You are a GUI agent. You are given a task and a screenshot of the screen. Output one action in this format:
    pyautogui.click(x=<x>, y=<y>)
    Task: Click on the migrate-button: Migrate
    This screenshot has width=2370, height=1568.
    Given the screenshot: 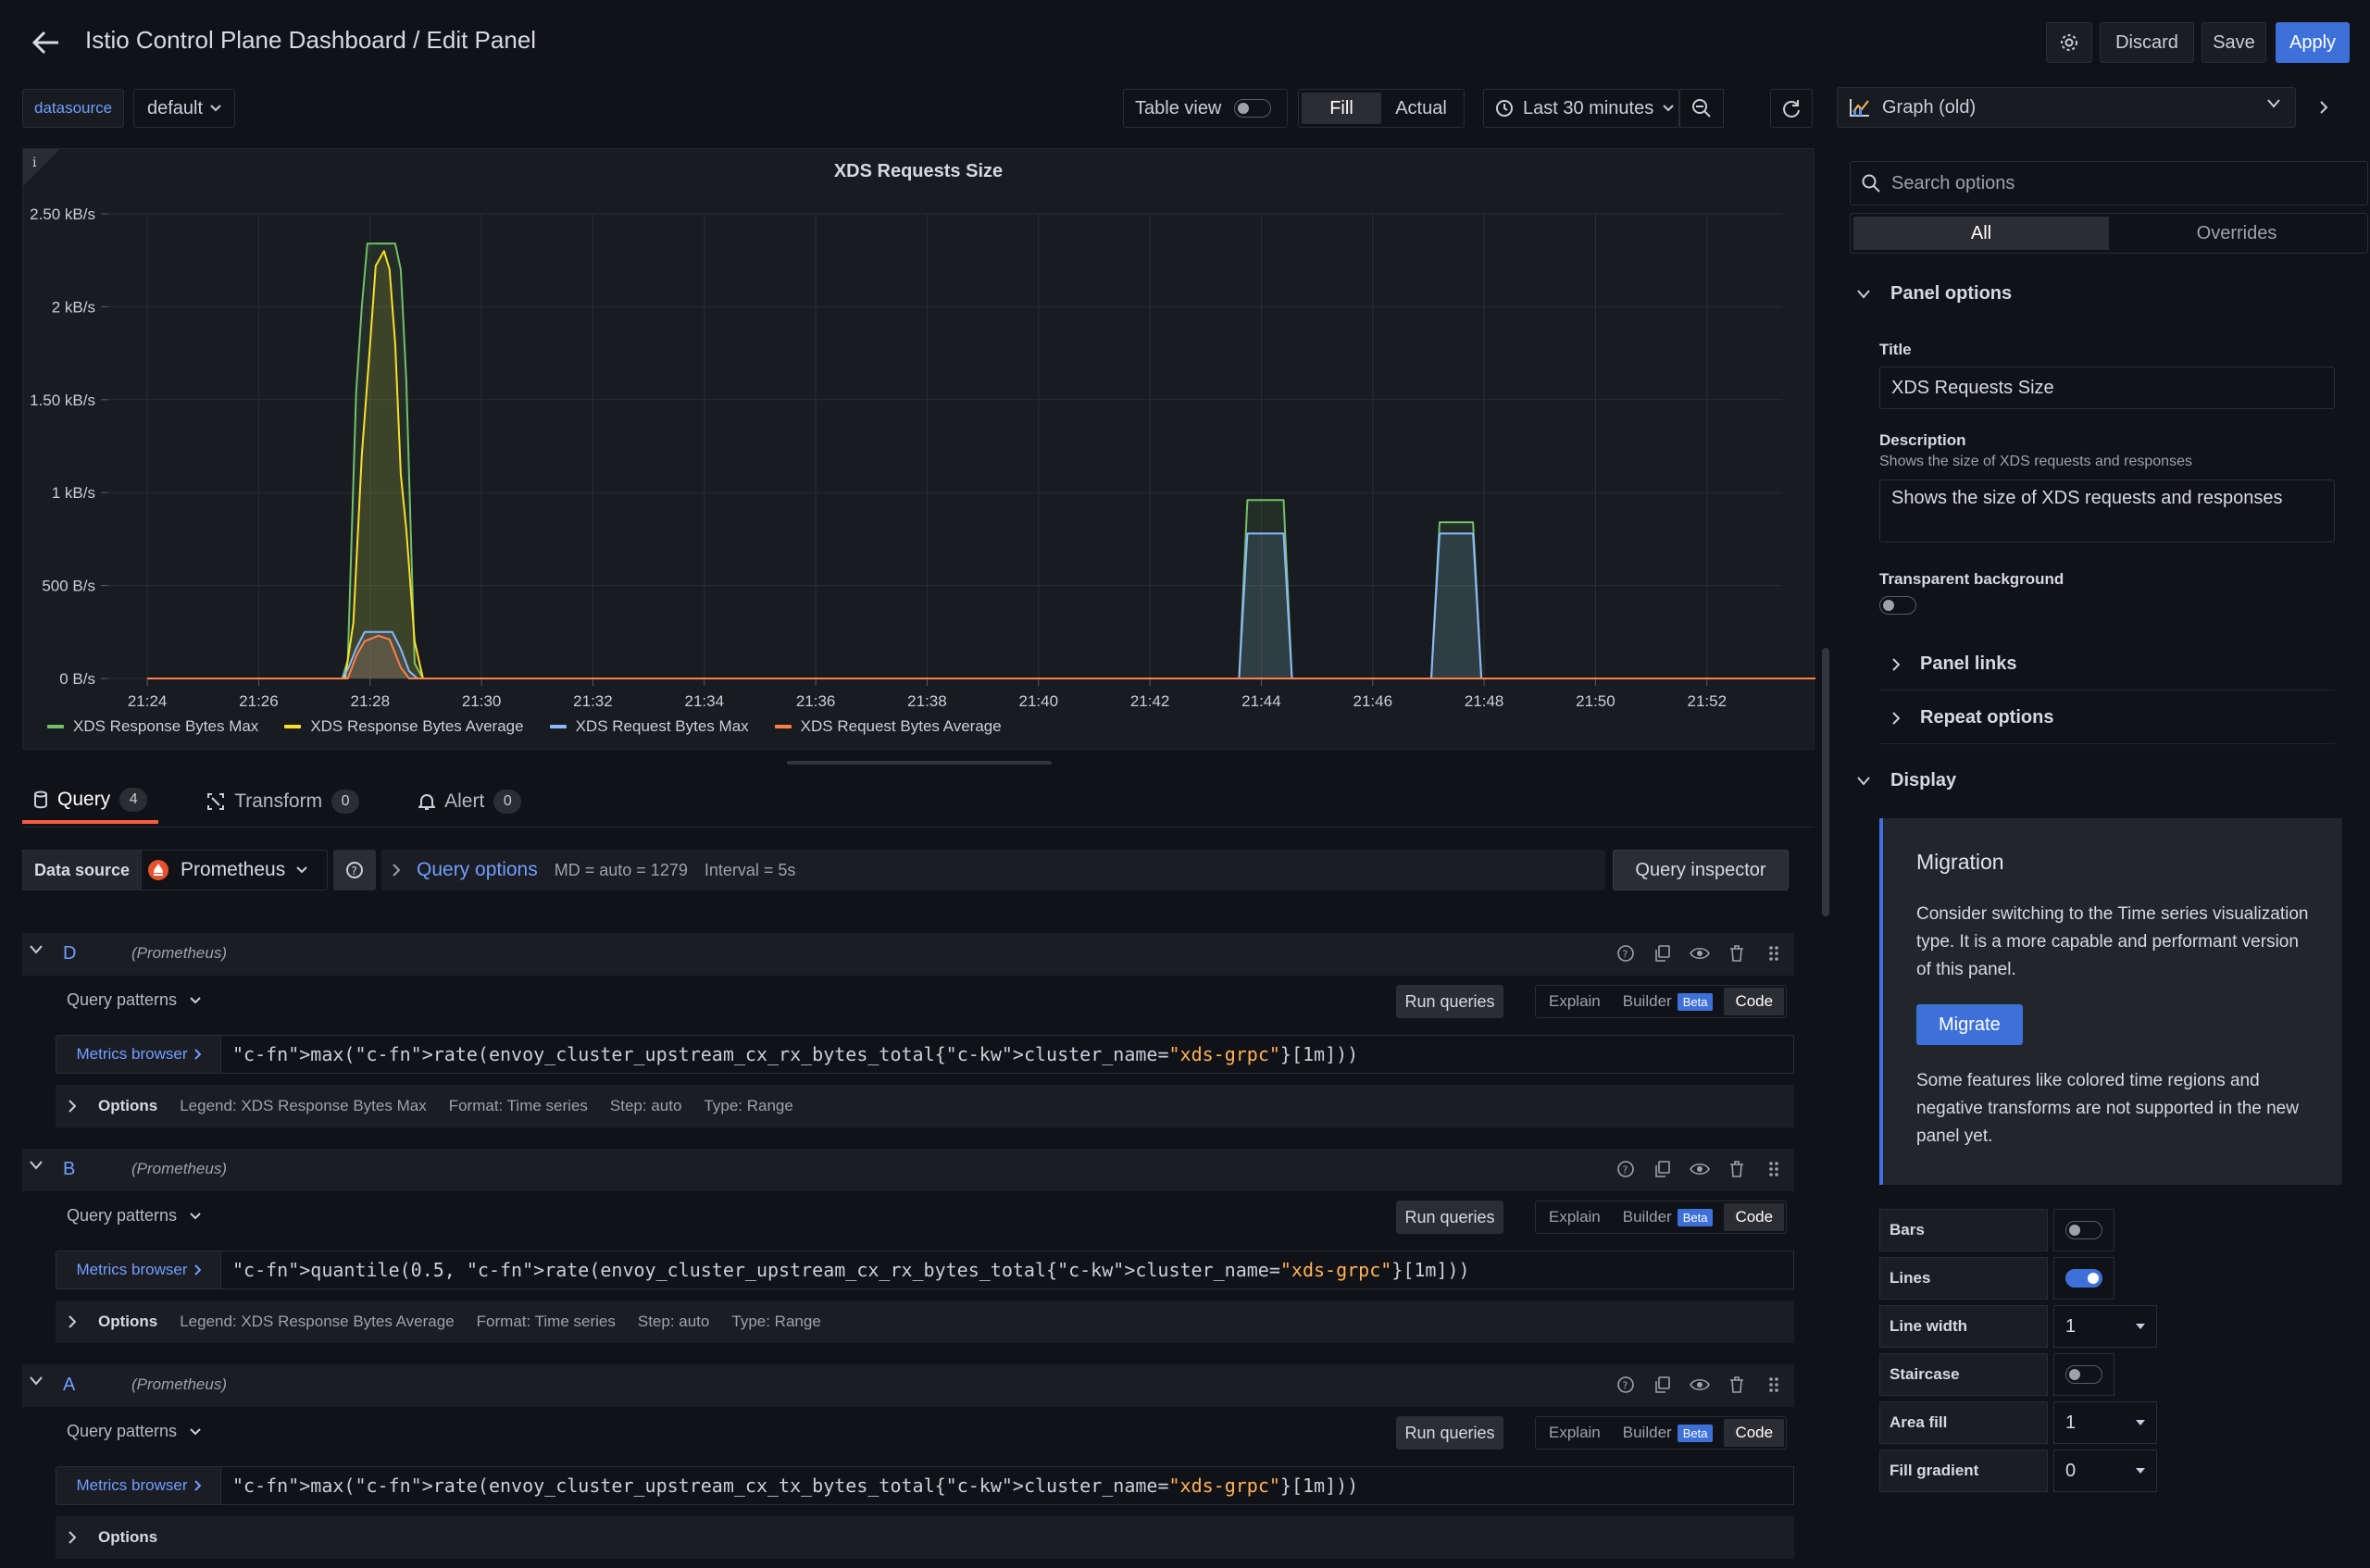 What is the action you would take?
    pyautogui.click(x=1969, y=1024)
    